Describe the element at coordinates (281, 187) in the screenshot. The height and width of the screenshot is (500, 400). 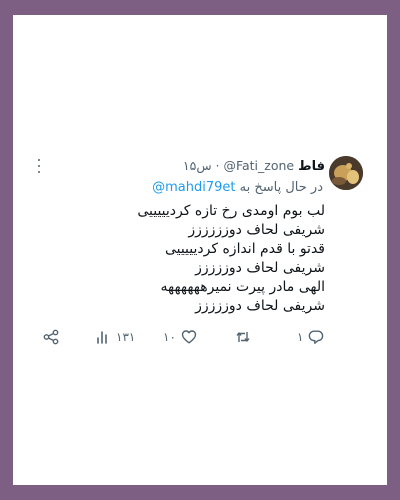
I see `replying-prefix: در حال پاسخ به` at that location.